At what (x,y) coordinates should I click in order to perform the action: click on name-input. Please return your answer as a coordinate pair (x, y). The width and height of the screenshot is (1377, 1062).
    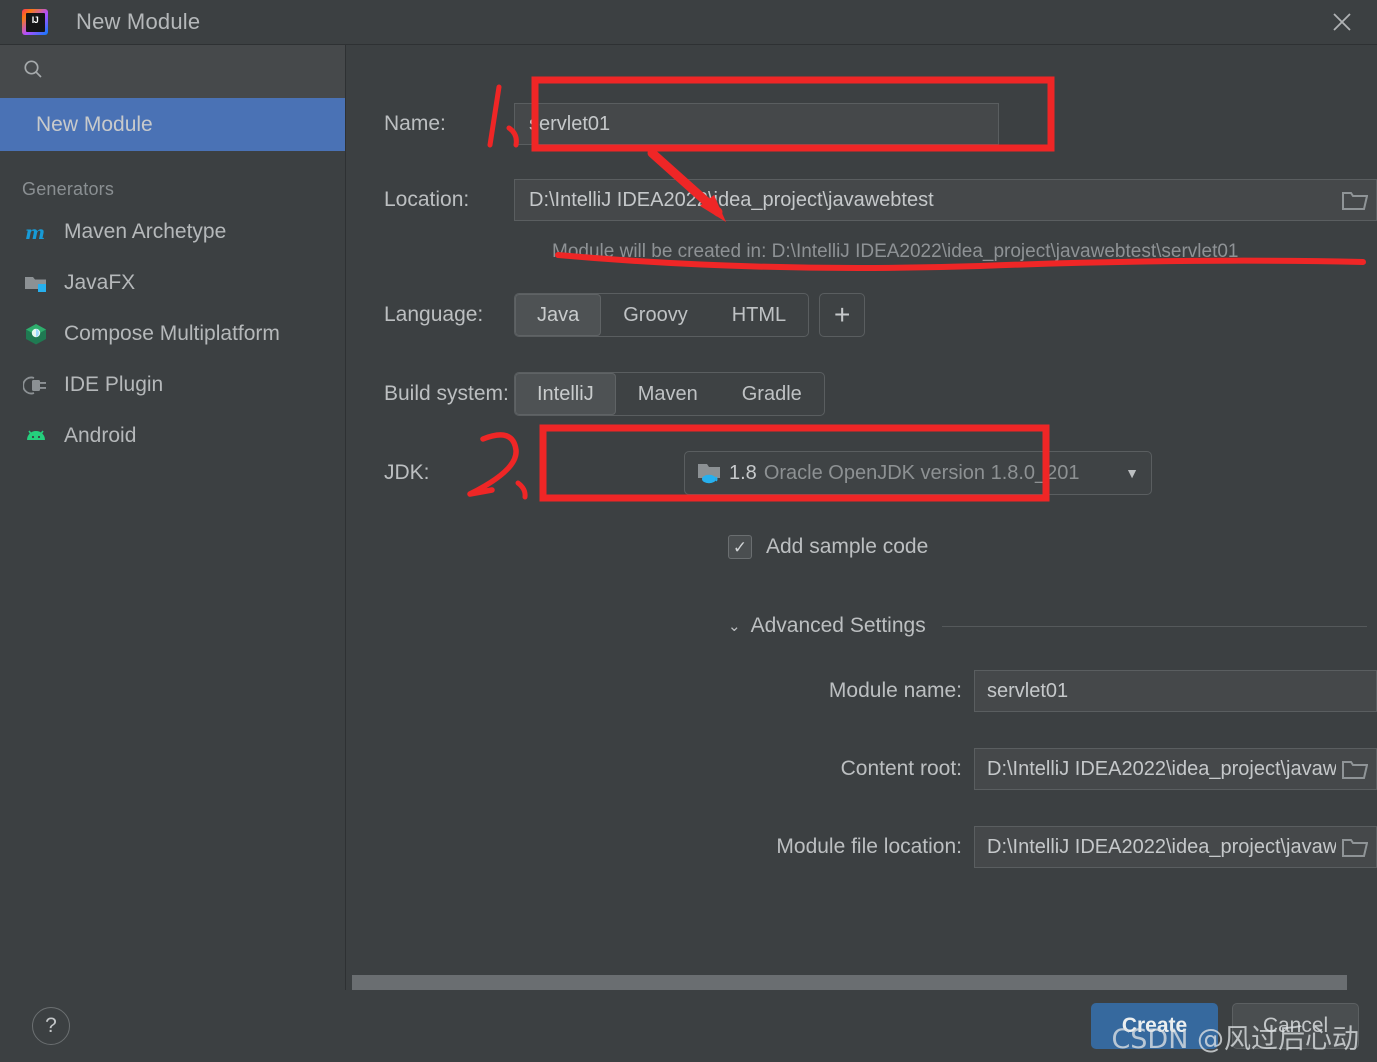
    Looking at the image, I should click on (756, 124).